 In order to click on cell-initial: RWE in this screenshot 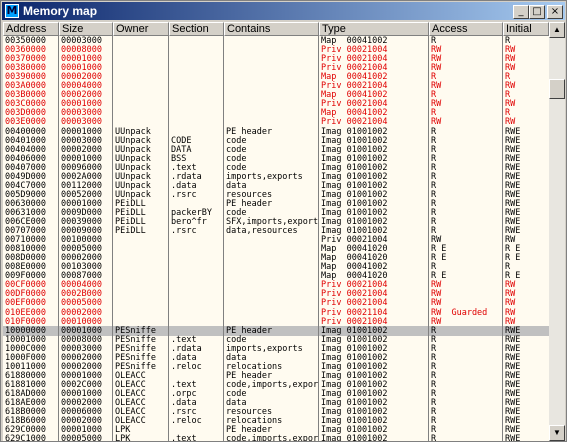, I will do `click(513, 437)`.